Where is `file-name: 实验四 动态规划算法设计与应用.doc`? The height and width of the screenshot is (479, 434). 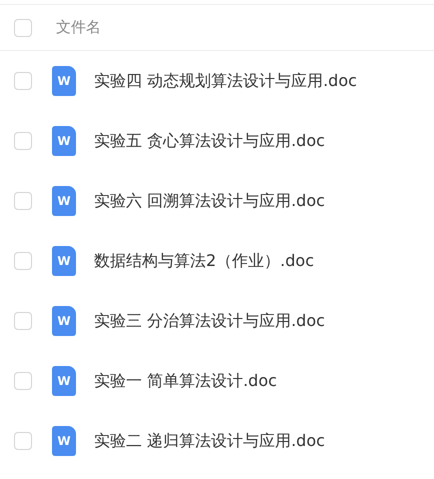
file-name: 实验四 动态规划算法设计与应用.doc is located at coordinates (225, 81).